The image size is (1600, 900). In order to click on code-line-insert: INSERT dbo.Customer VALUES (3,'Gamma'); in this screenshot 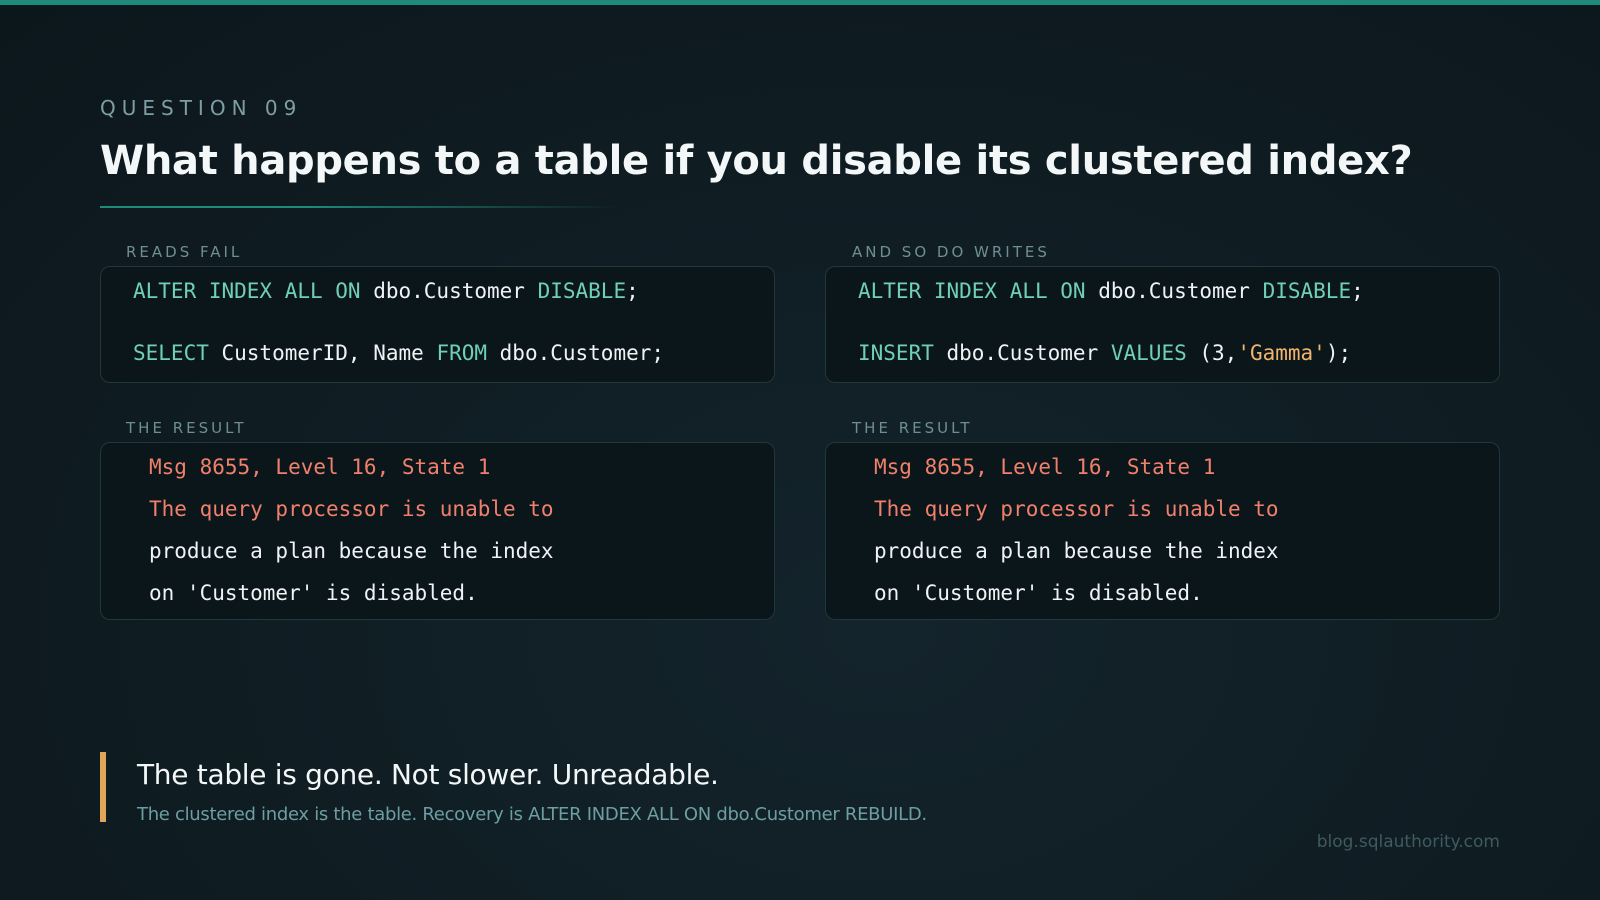, I will do `click(1104, 353)`.